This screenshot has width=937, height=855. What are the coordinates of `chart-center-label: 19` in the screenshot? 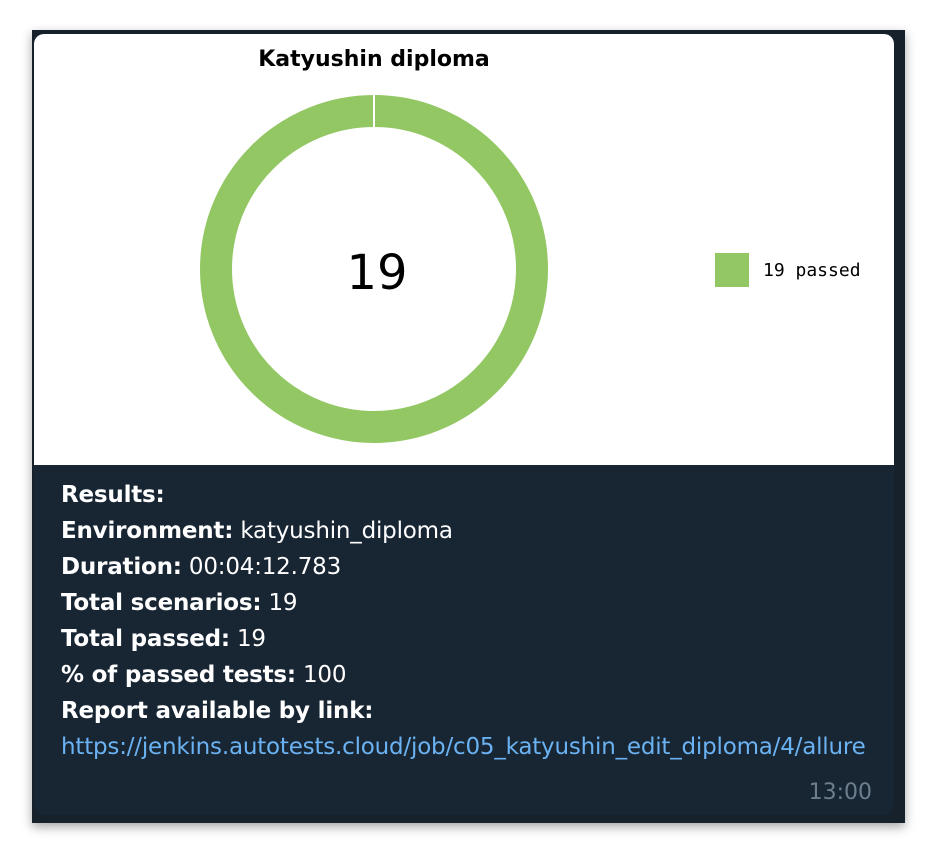 It's located at (376, 273).